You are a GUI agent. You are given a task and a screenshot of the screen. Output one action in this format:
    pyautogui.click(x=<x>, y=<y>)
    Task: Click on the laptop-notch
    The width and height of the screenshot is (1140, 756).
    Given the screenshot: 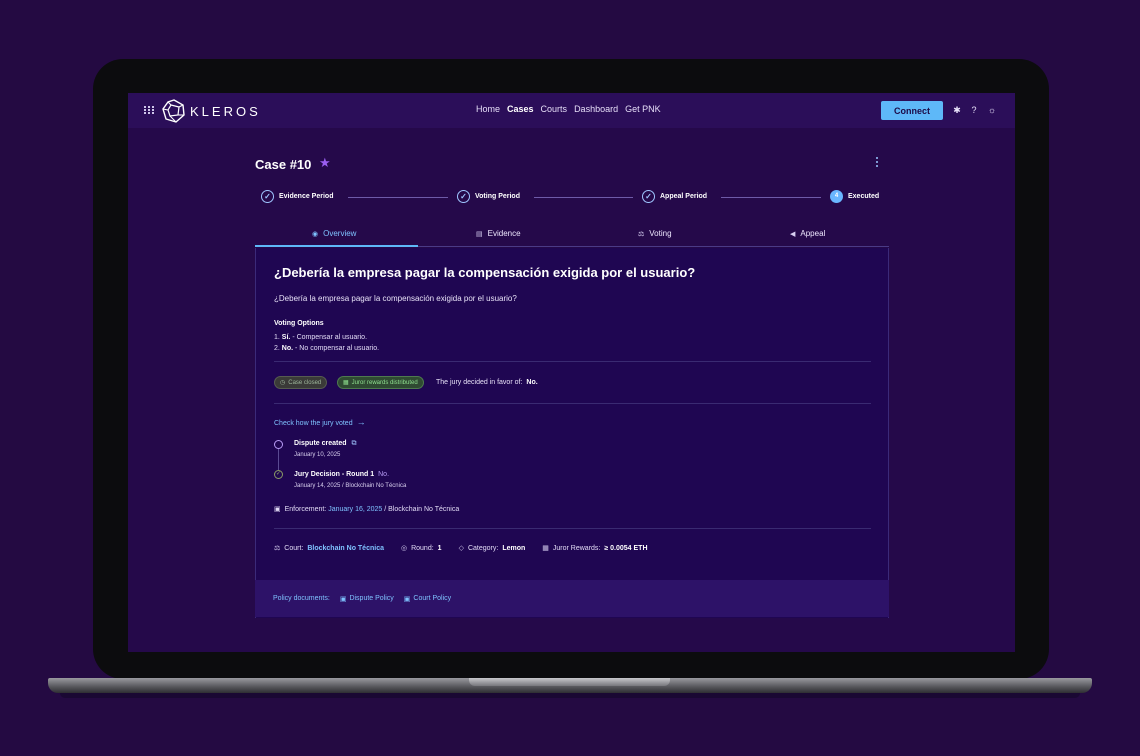 What is the action you would take?
    pyautogui.click(x=569, y=682)
    